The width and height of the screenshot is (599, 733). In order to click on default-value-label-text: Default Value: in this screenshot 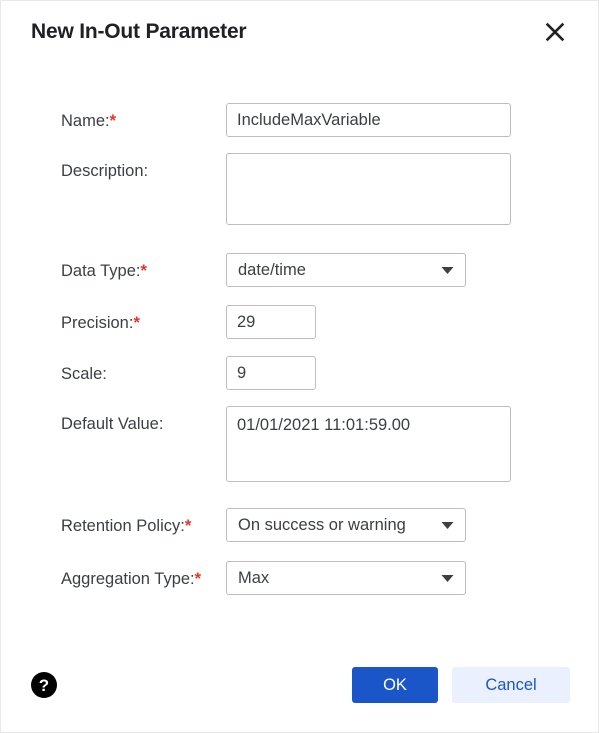, I will do `click(112, 424)`.